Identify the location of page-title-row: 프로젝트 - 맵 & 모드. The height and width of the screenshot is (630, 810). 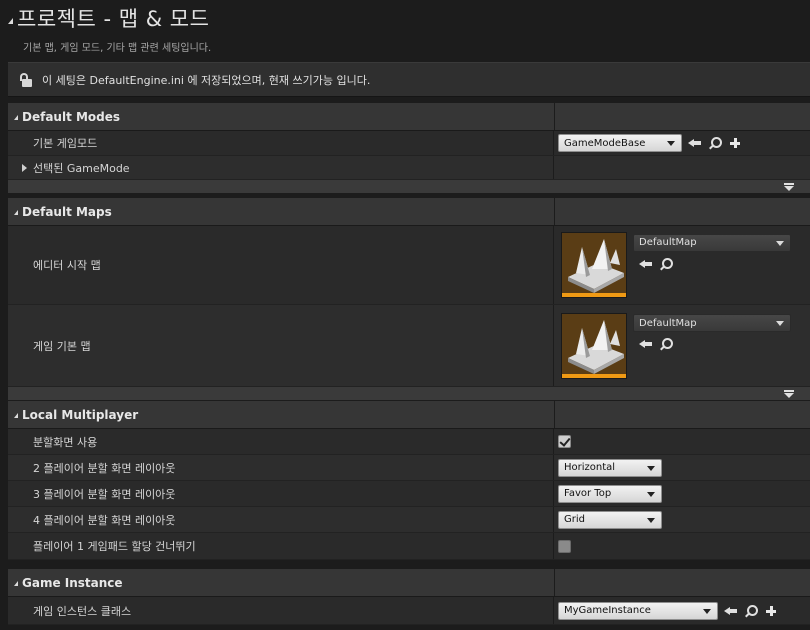
(108, 18).